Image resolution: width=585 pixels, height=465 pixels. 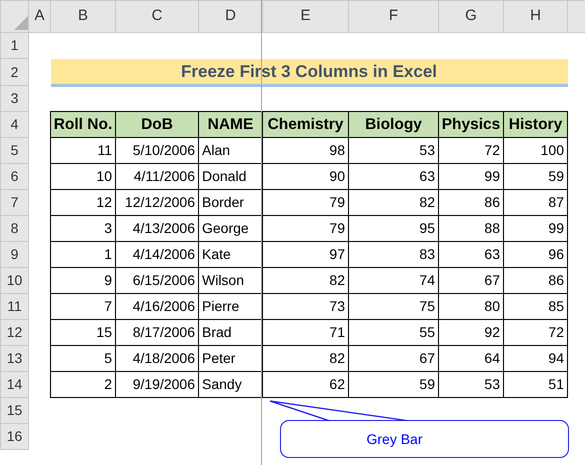 What do you see at coordinates (230, 125) in the screenshot?
I see `column-heading: NAME` at bounding box center [230, 125].